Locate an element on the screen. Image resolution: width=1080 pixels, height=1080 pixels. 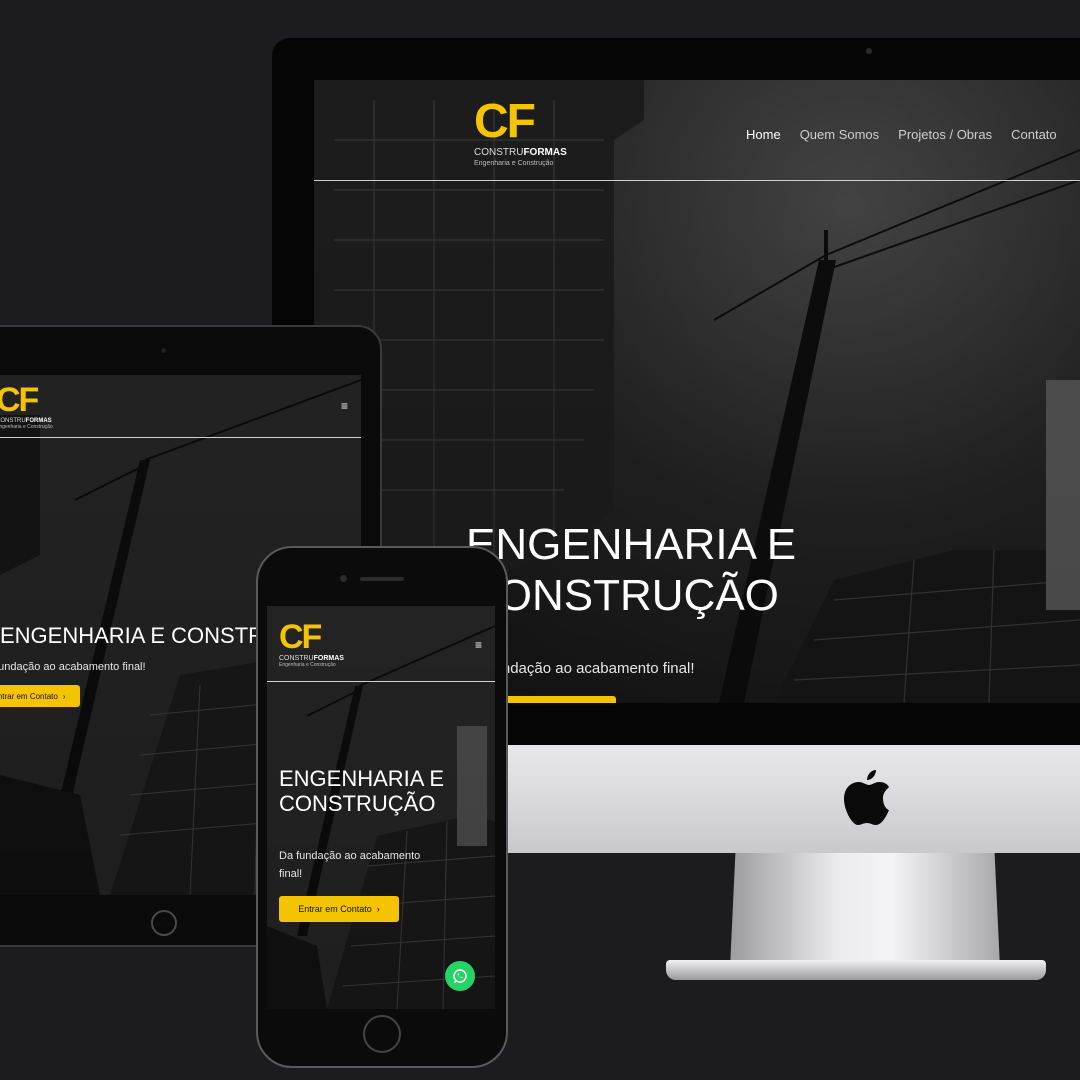
hero-subtitle-line-2: final! is located at coordinates (291, 873).